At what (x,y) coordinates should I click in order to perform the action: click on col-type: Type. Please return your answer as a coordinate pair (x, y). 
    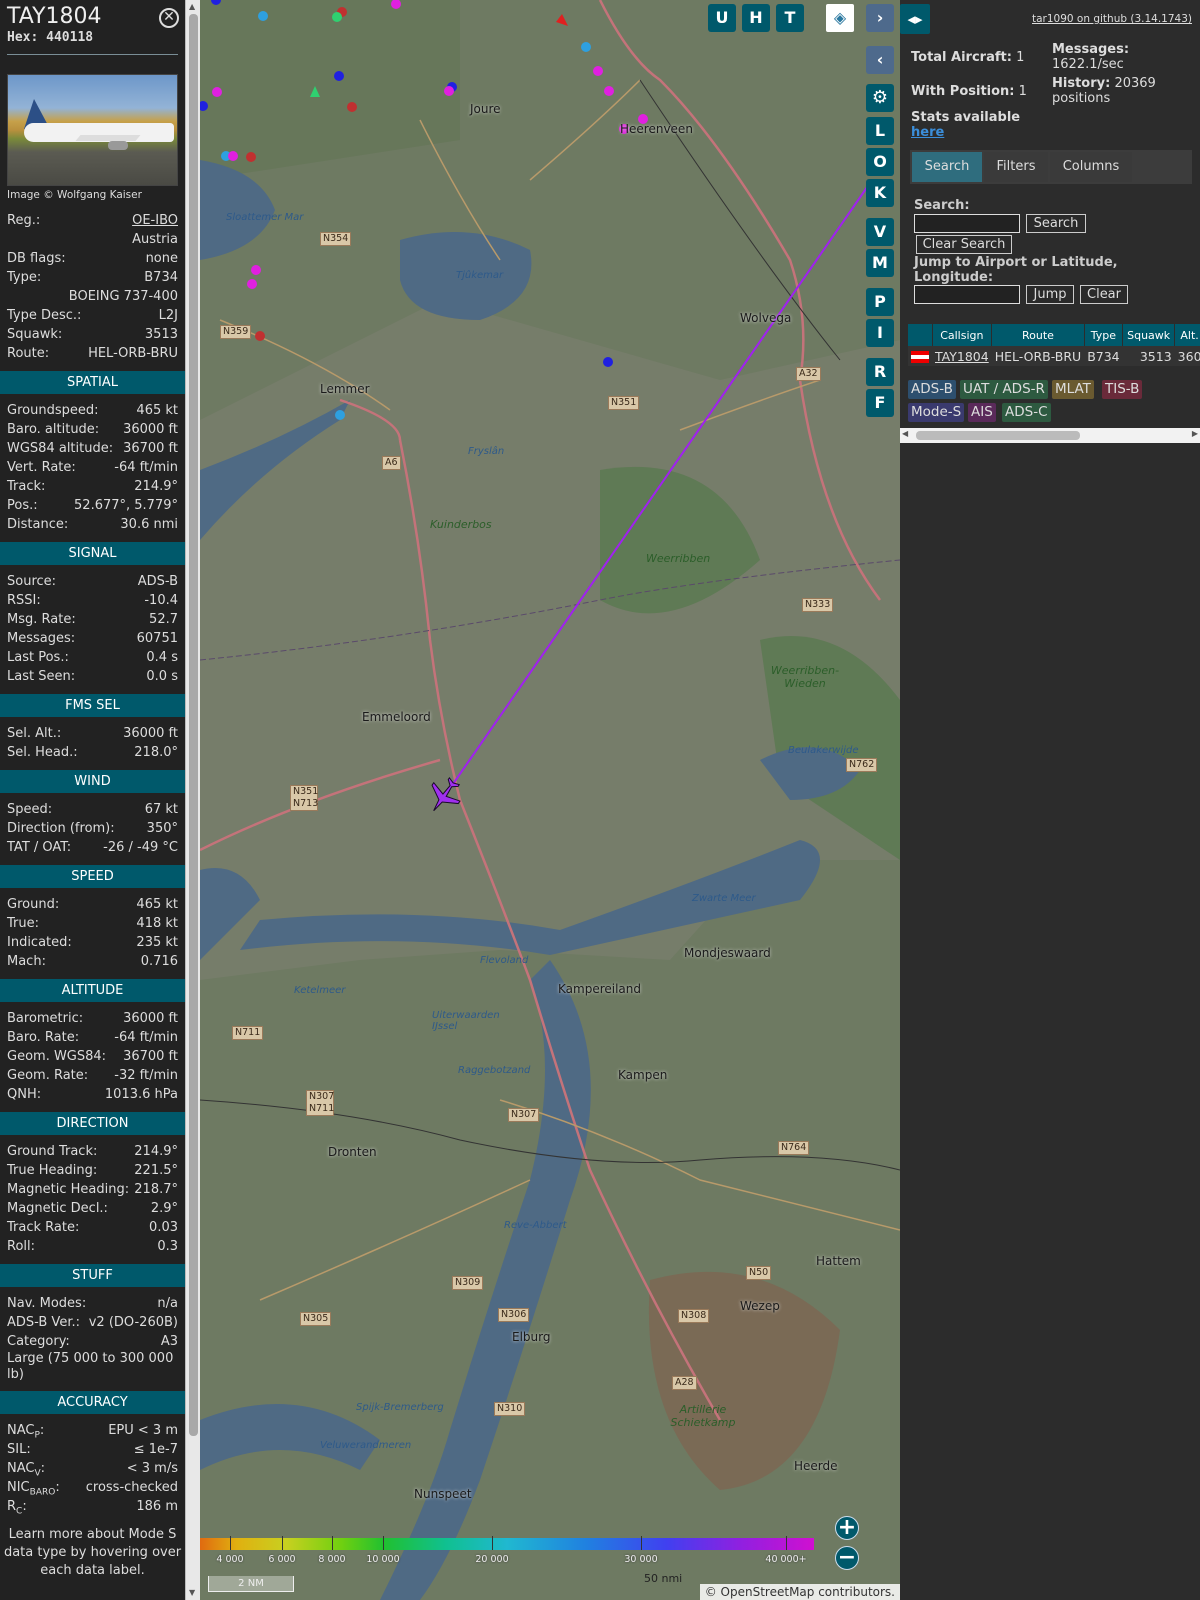
    Looking at the image, I should click on (1104, 335).